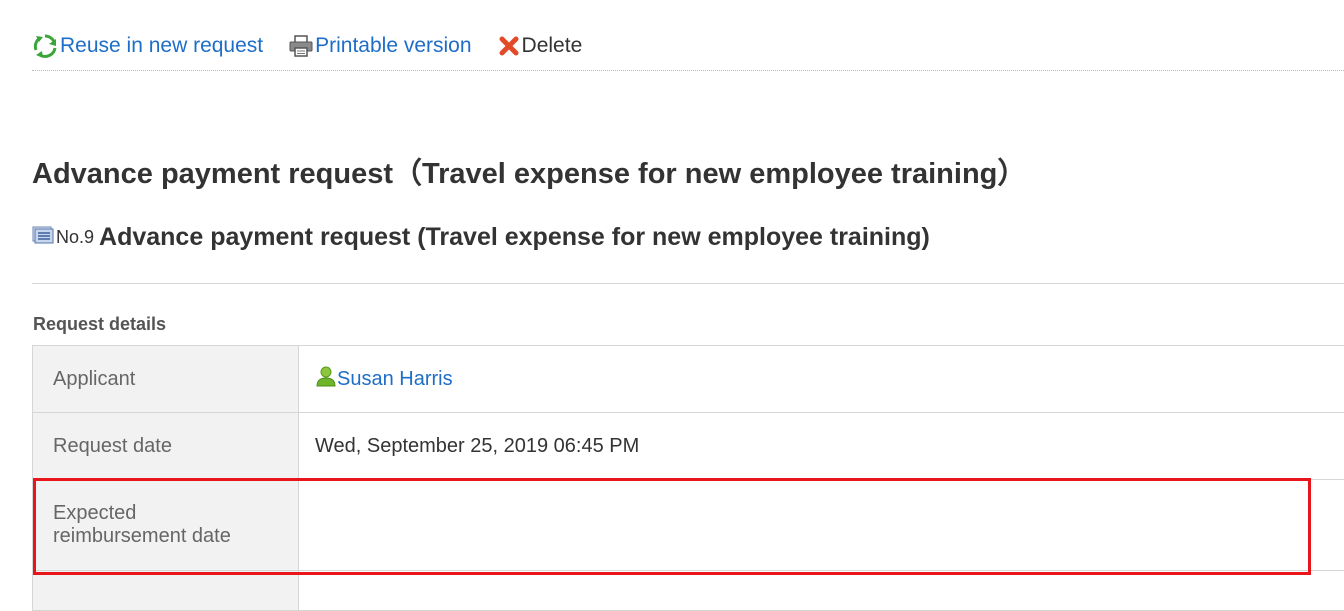 The width and height of the screenshot is (1344, 611). What do you see at coordinates (821, 446) in the screenshot?
I see `request-date-value: Wed, September 25, 2019 06:45 PM` at bounding box center [821, 446].